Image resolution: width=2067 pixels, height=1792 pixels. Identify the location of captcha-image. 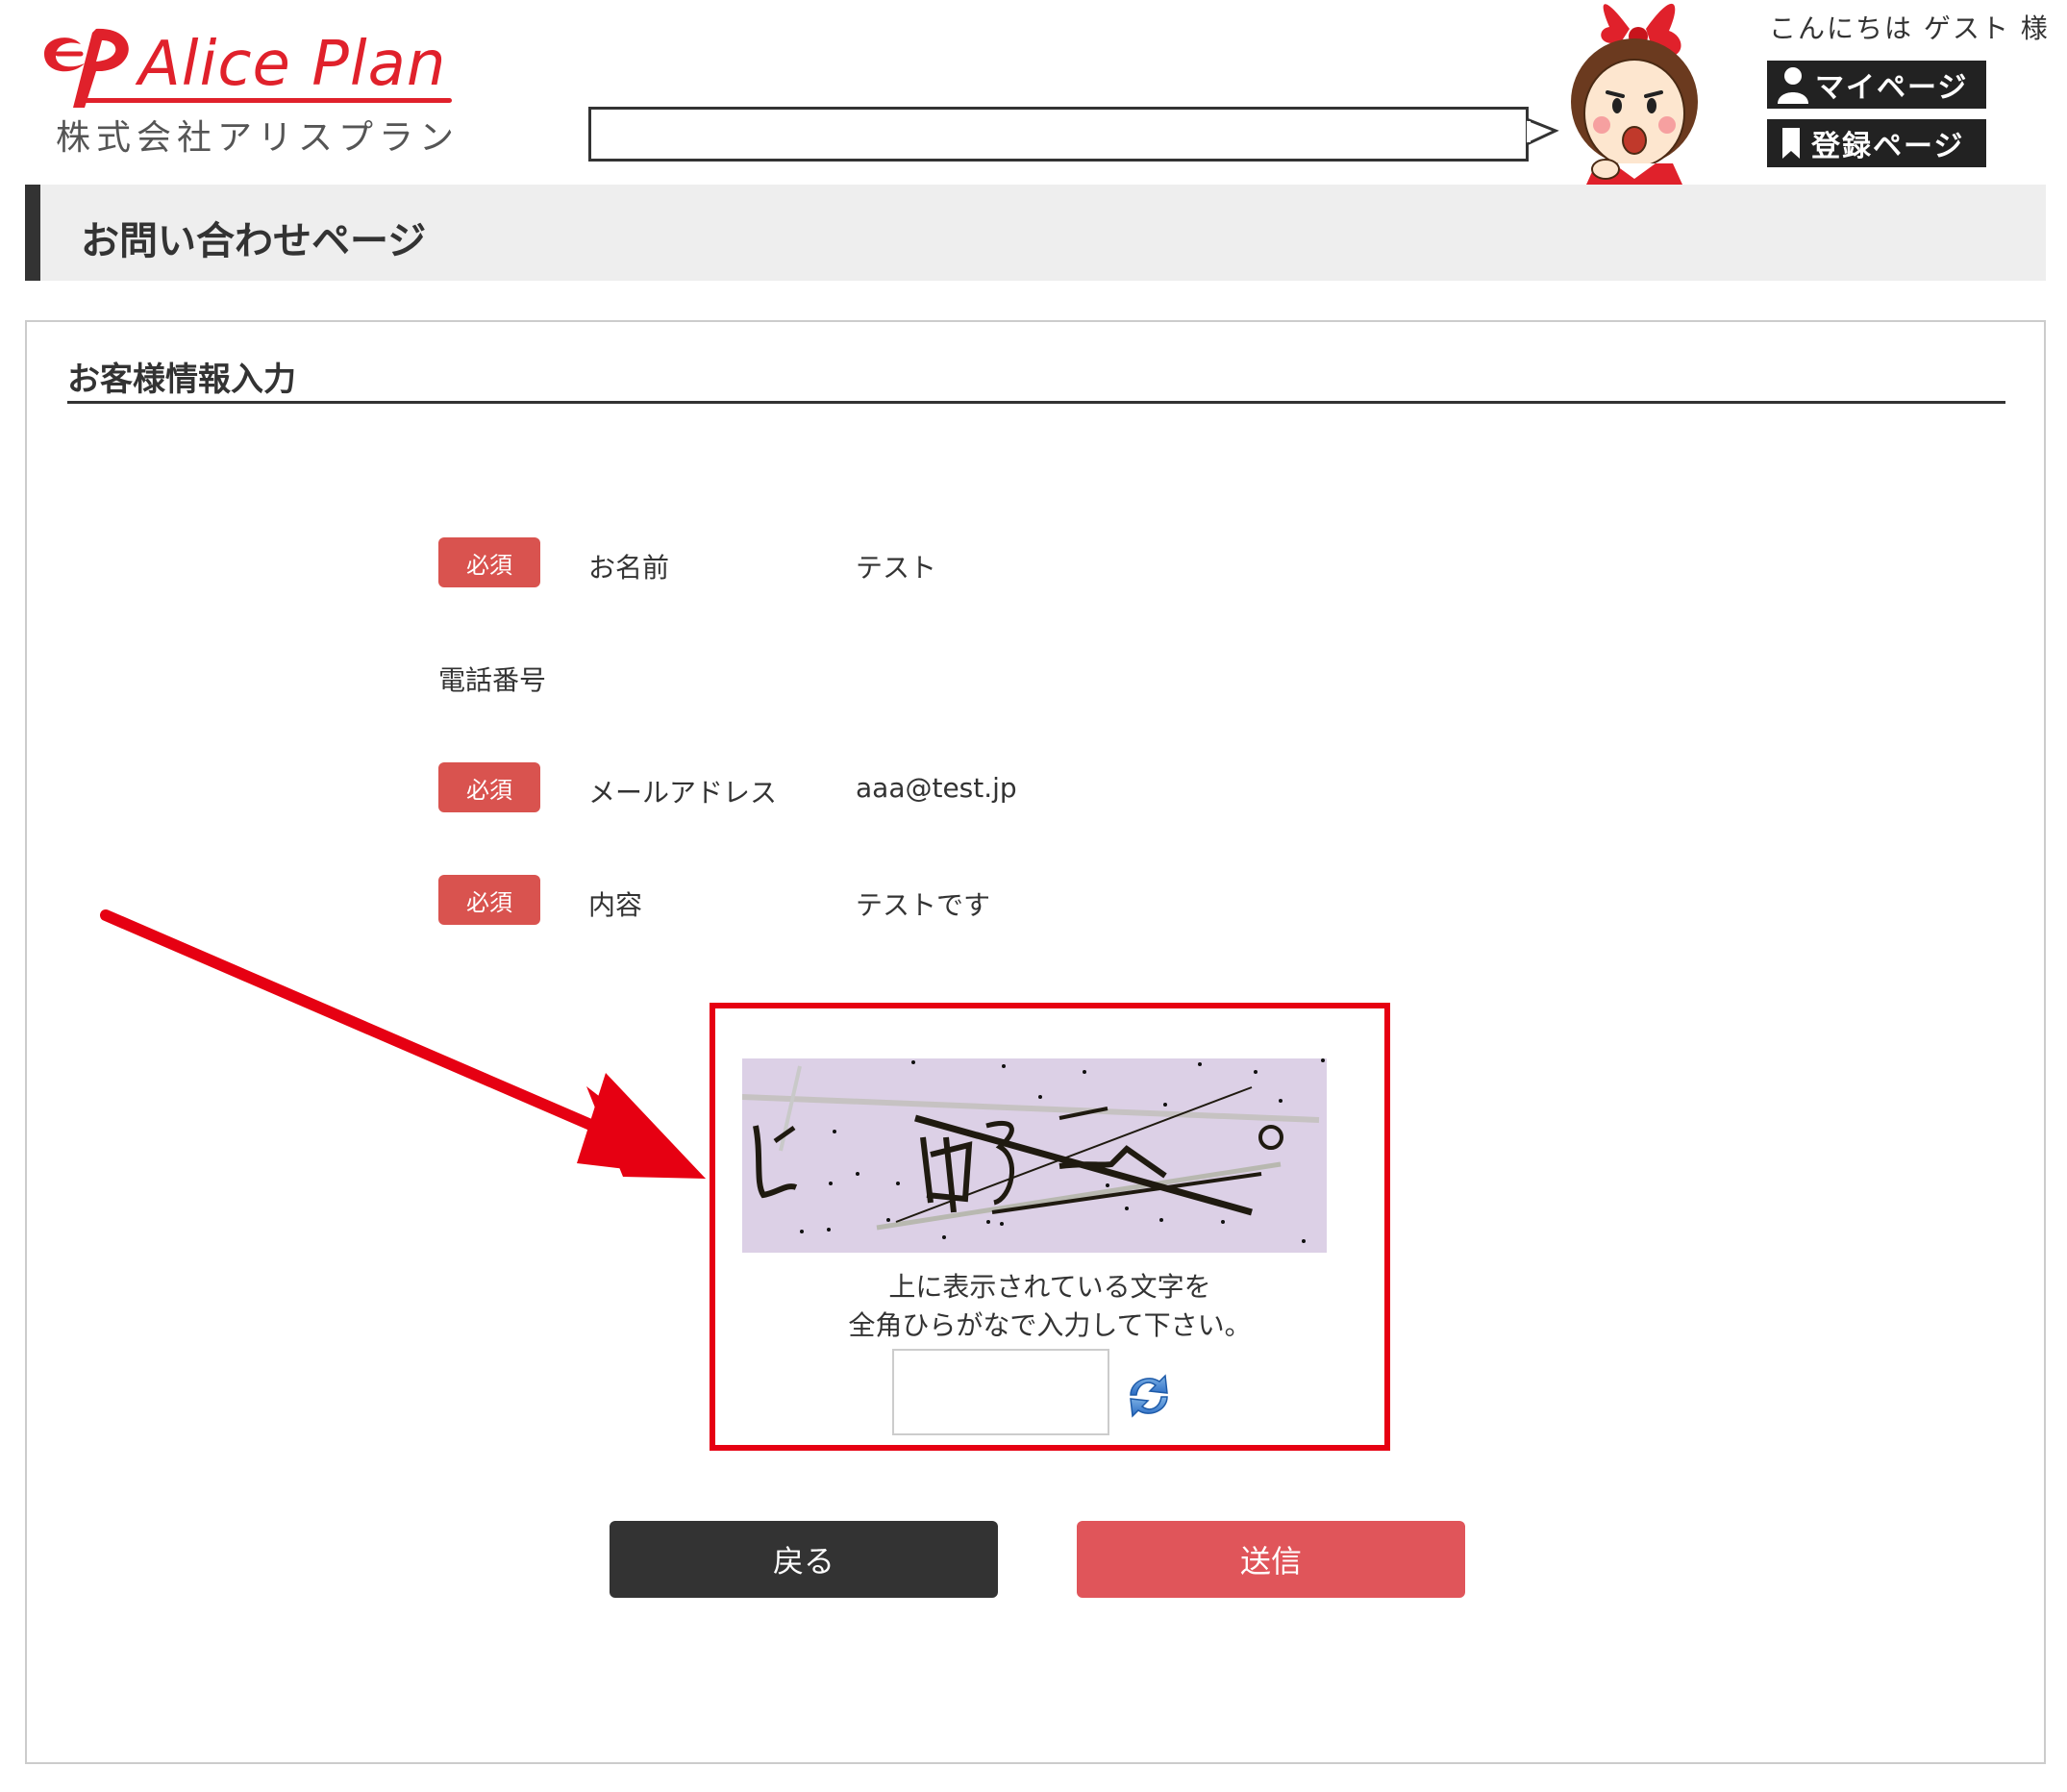
(1034, 1155).